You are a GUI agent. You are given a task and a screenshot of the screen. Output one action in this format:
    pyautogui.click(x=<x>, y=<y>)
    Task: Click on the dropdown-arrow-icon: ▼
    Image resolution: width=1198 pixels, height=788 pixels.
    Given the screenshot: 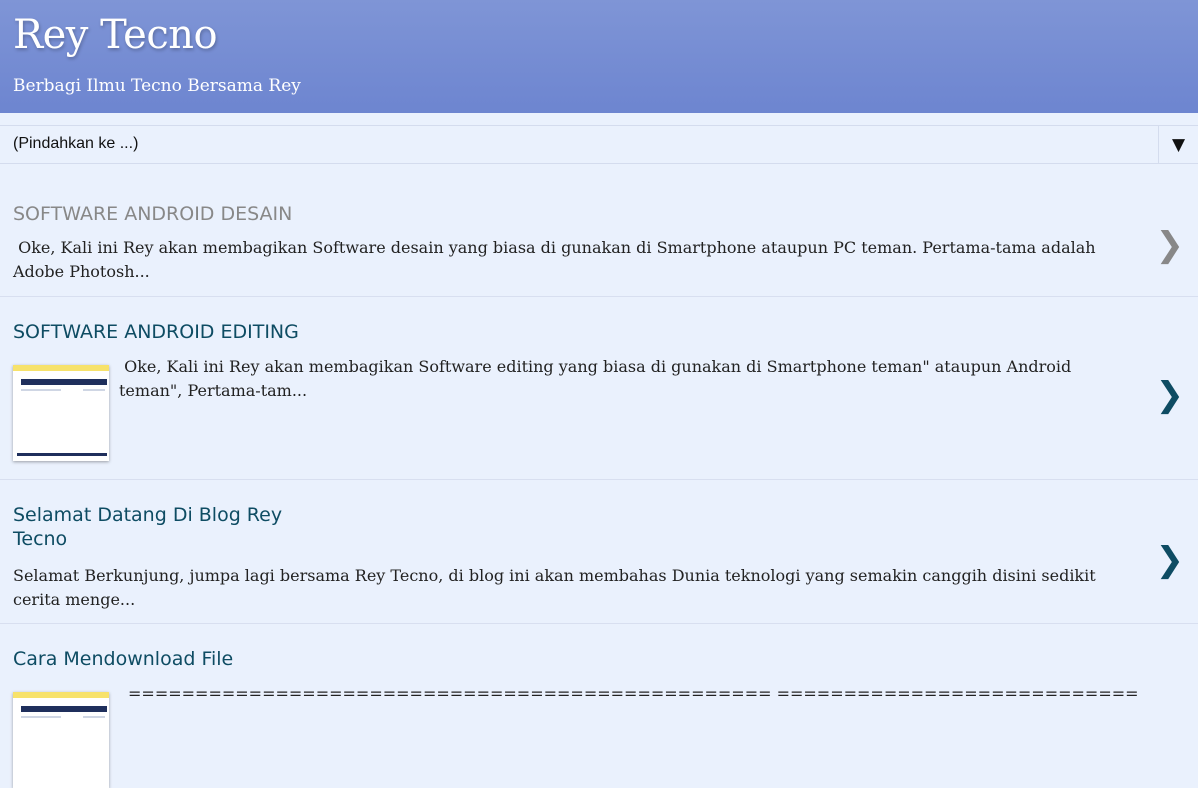 What is the action you would take?
    pyautogui.click(x=1178, y=144)
    